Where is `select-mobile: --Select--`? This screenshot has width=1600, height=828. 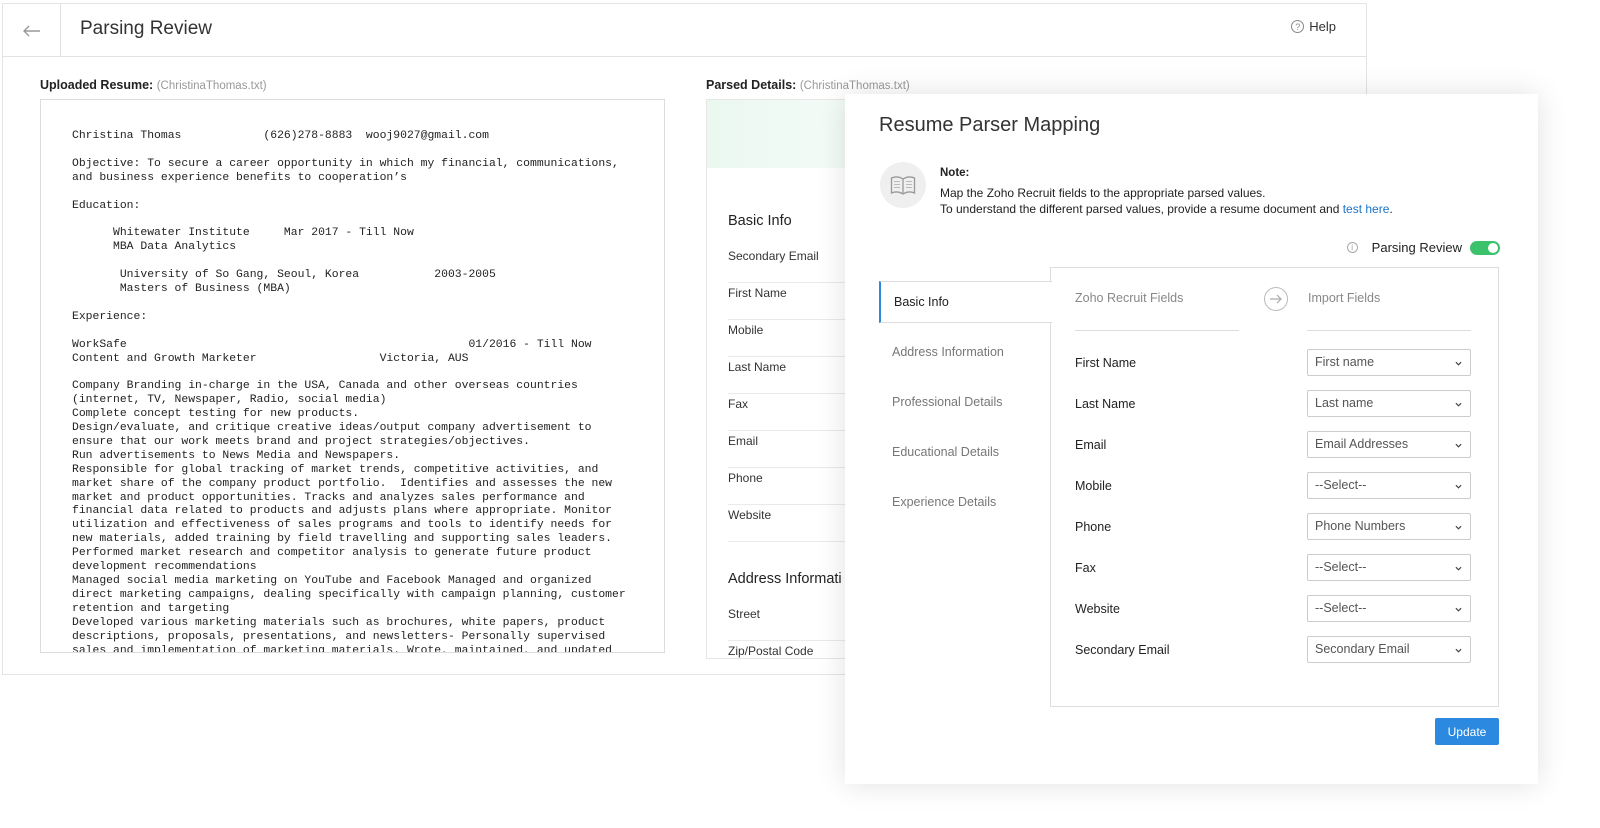 select-mobile: --Select-- is located at coordinates (1389, 485).